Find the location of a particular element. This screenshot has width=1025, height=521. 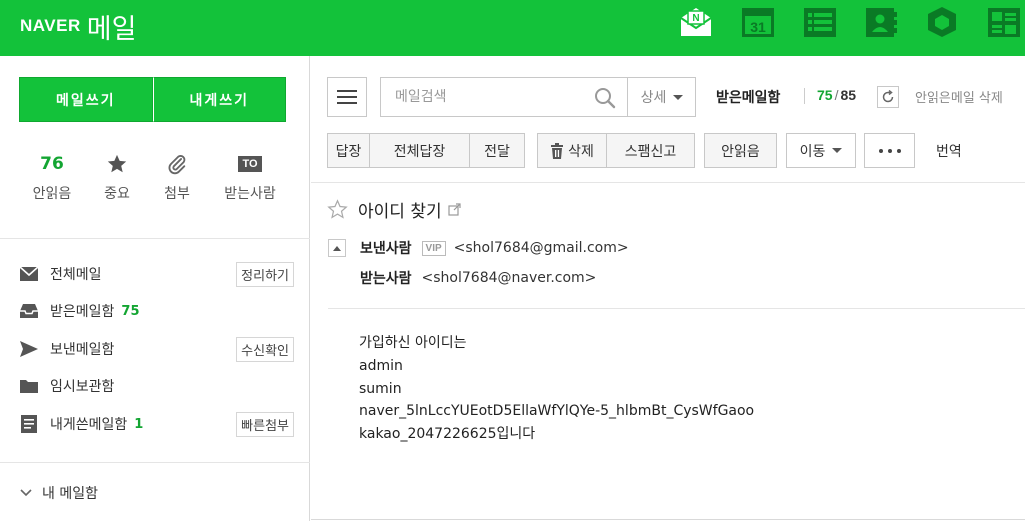

note-icon is located at coordinates (29, 424).